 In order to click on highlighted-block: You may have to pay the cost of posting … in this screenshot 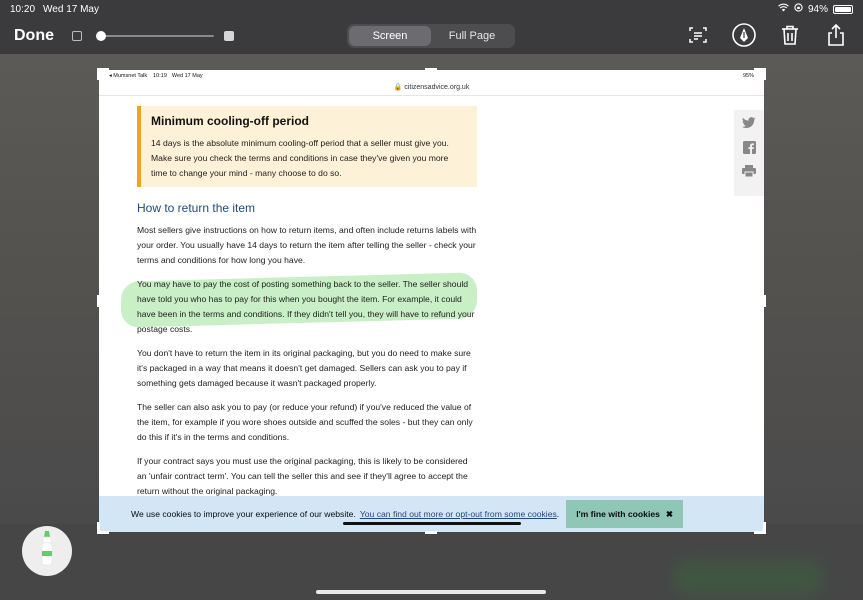, I will do `click(299, 304)`.